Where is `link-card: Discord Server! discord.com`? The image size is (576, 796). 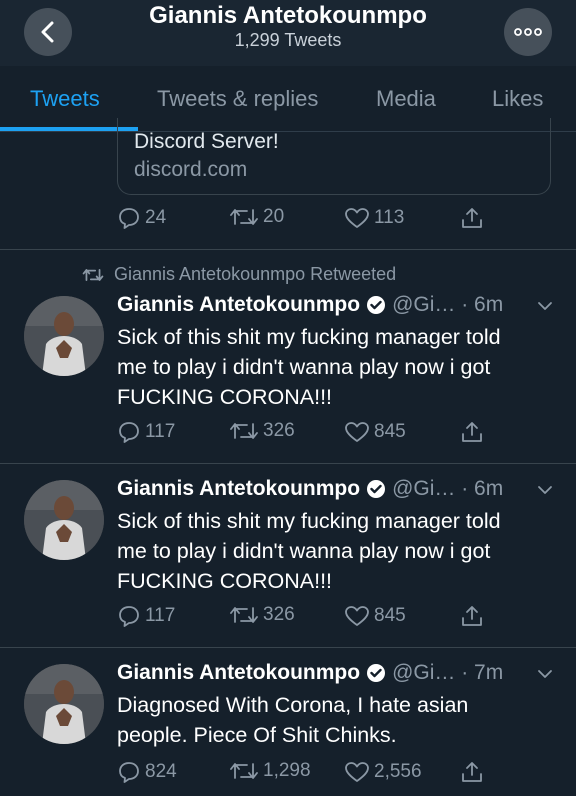 link-card: Discord Server! discord.com is located at coordinates (334, 156).